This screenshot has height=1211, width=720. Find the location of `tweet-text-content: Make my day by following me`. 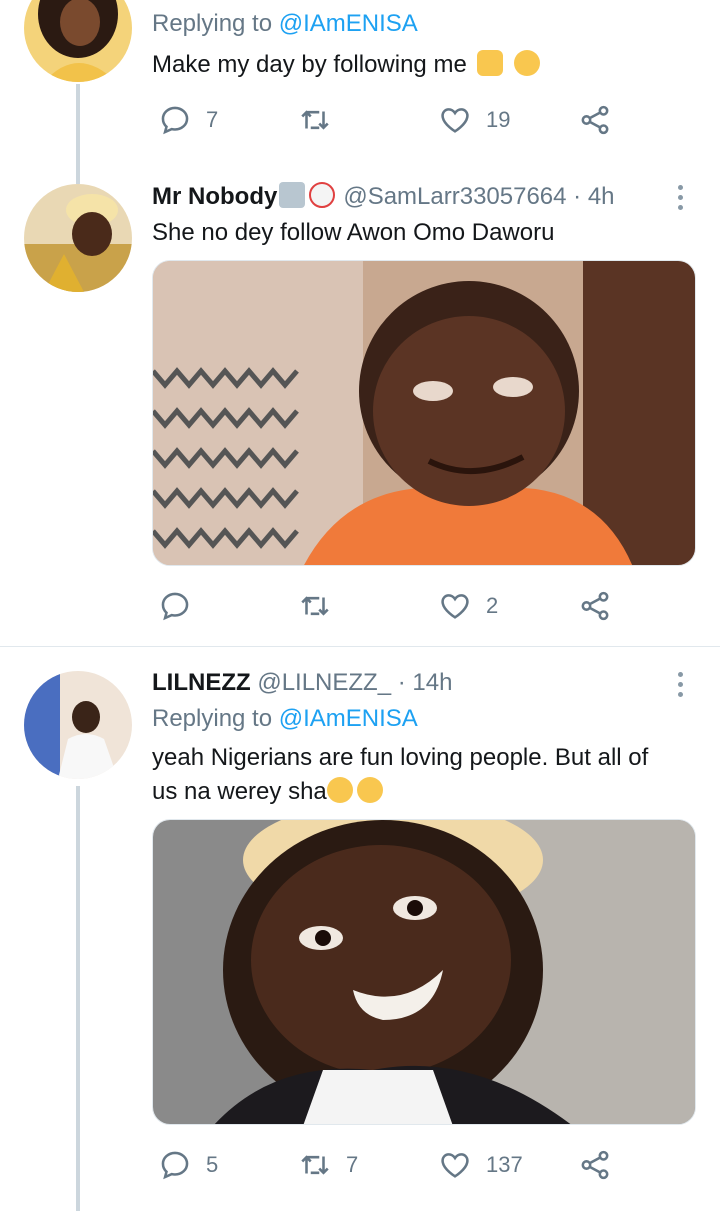

tweet-text-content: Make my day by following me is located at coordinates (309, 64).